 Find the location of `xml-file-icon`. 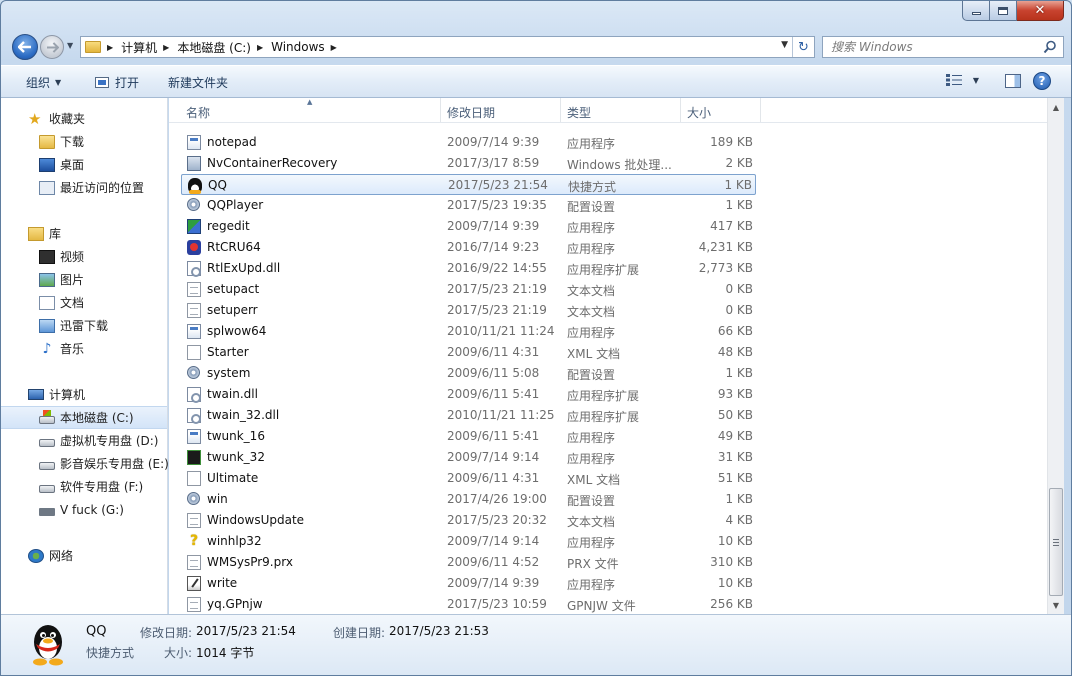

xml-file-icon is located at coordinates (194, 352).